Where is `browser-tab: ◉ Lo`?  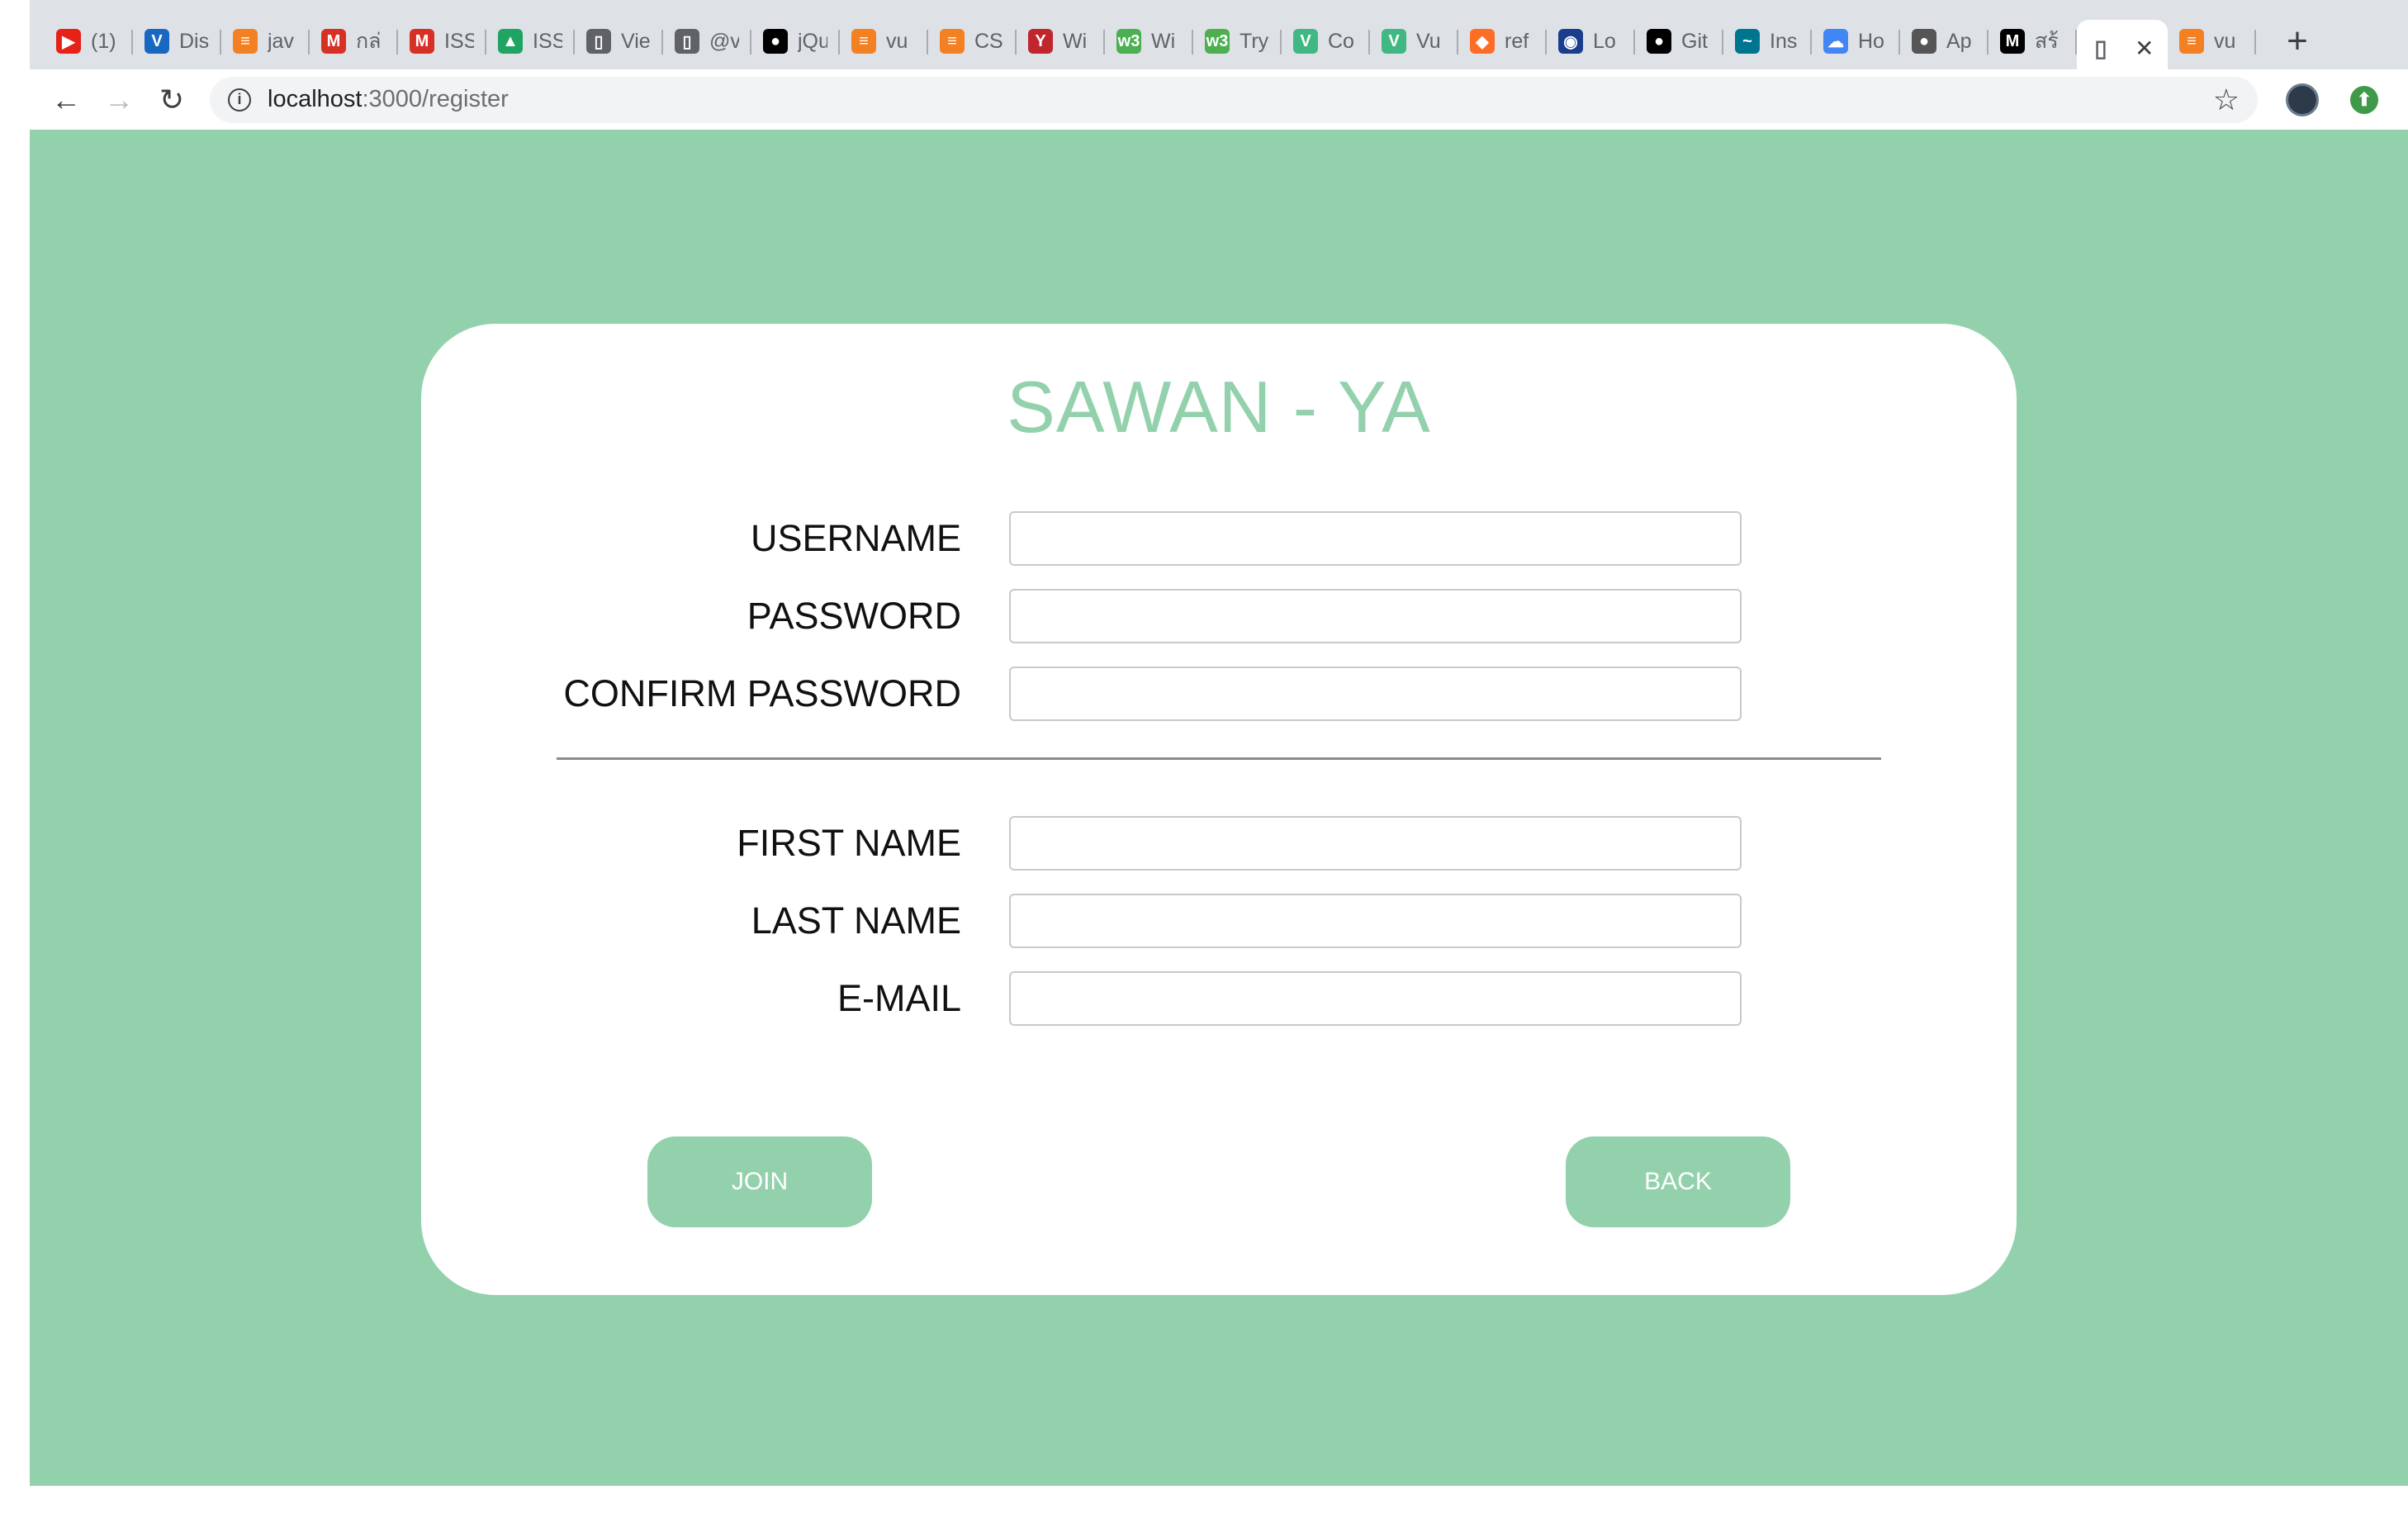 browser-tab: ◉ Lo is located at coordinates (1591, 41).